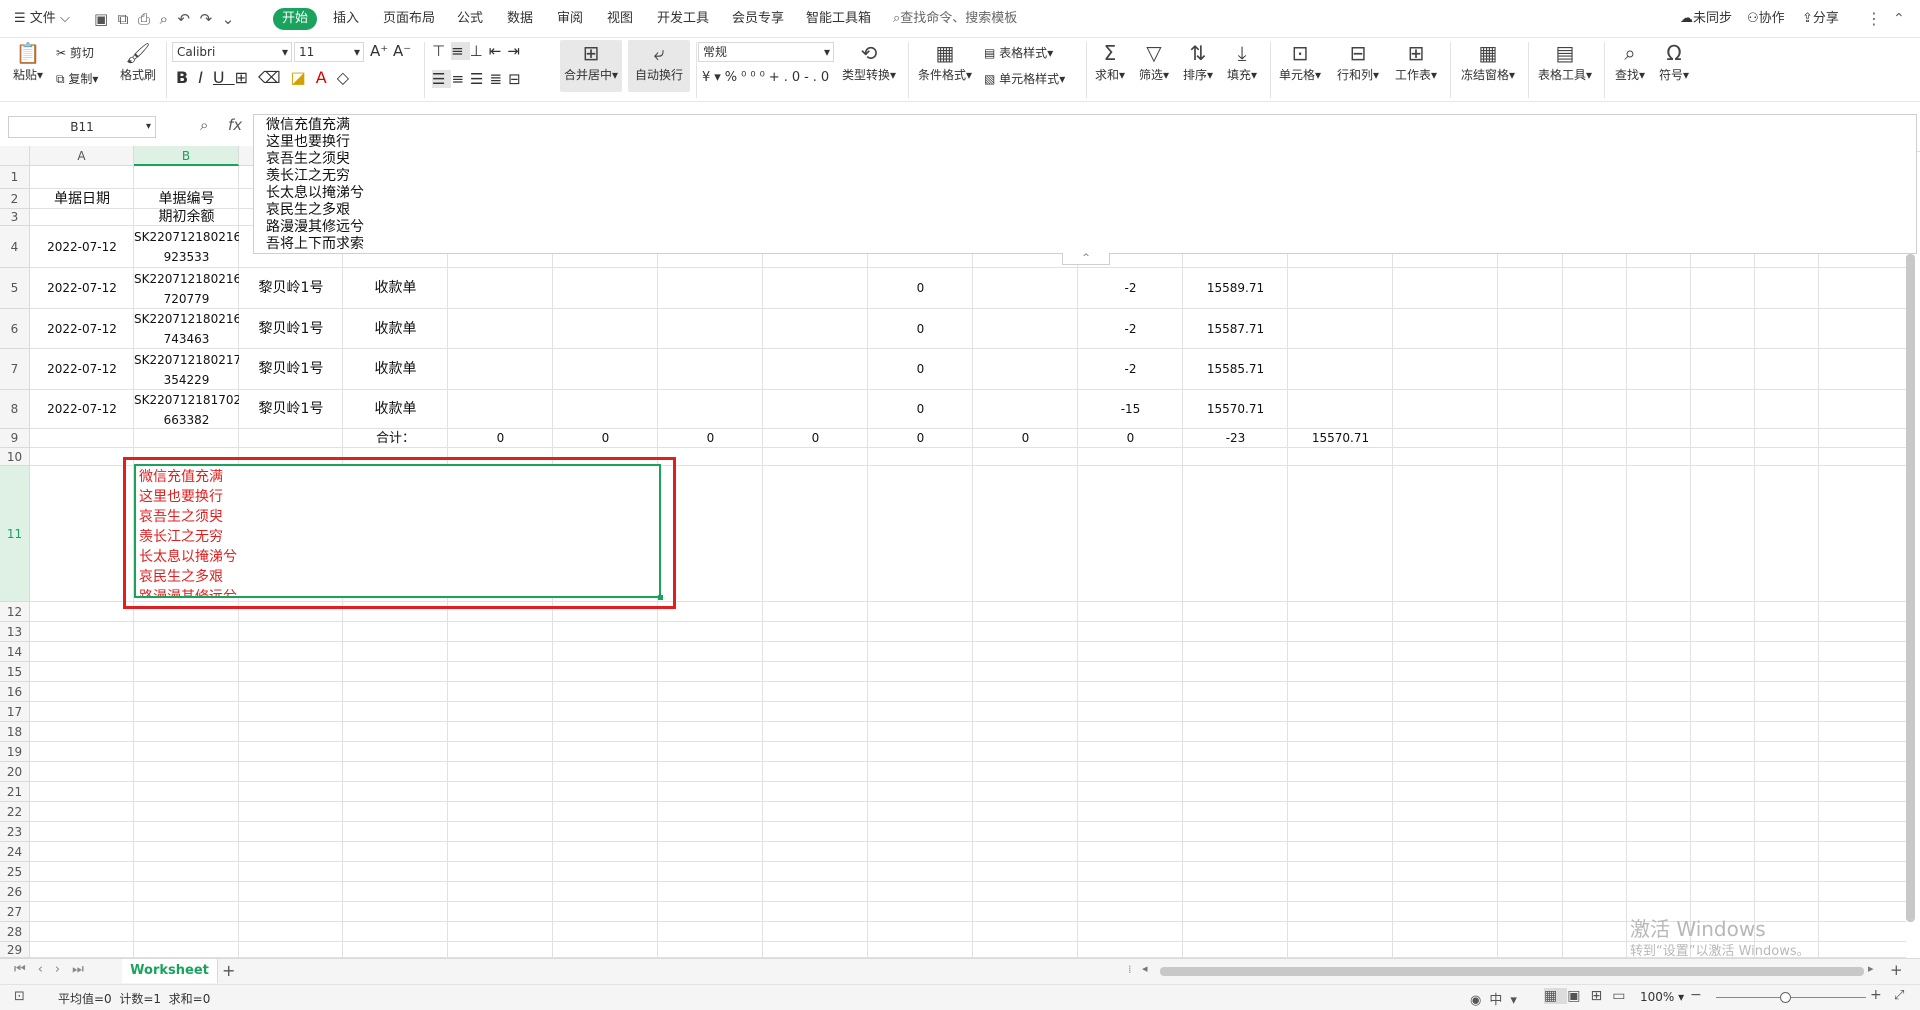 The width and height of the screenshot is (1920, 1010). What do you see at coordinates (123, 19) in the screenshot?
I see `export-icon: ⧉` at bounding box center [123, 19].